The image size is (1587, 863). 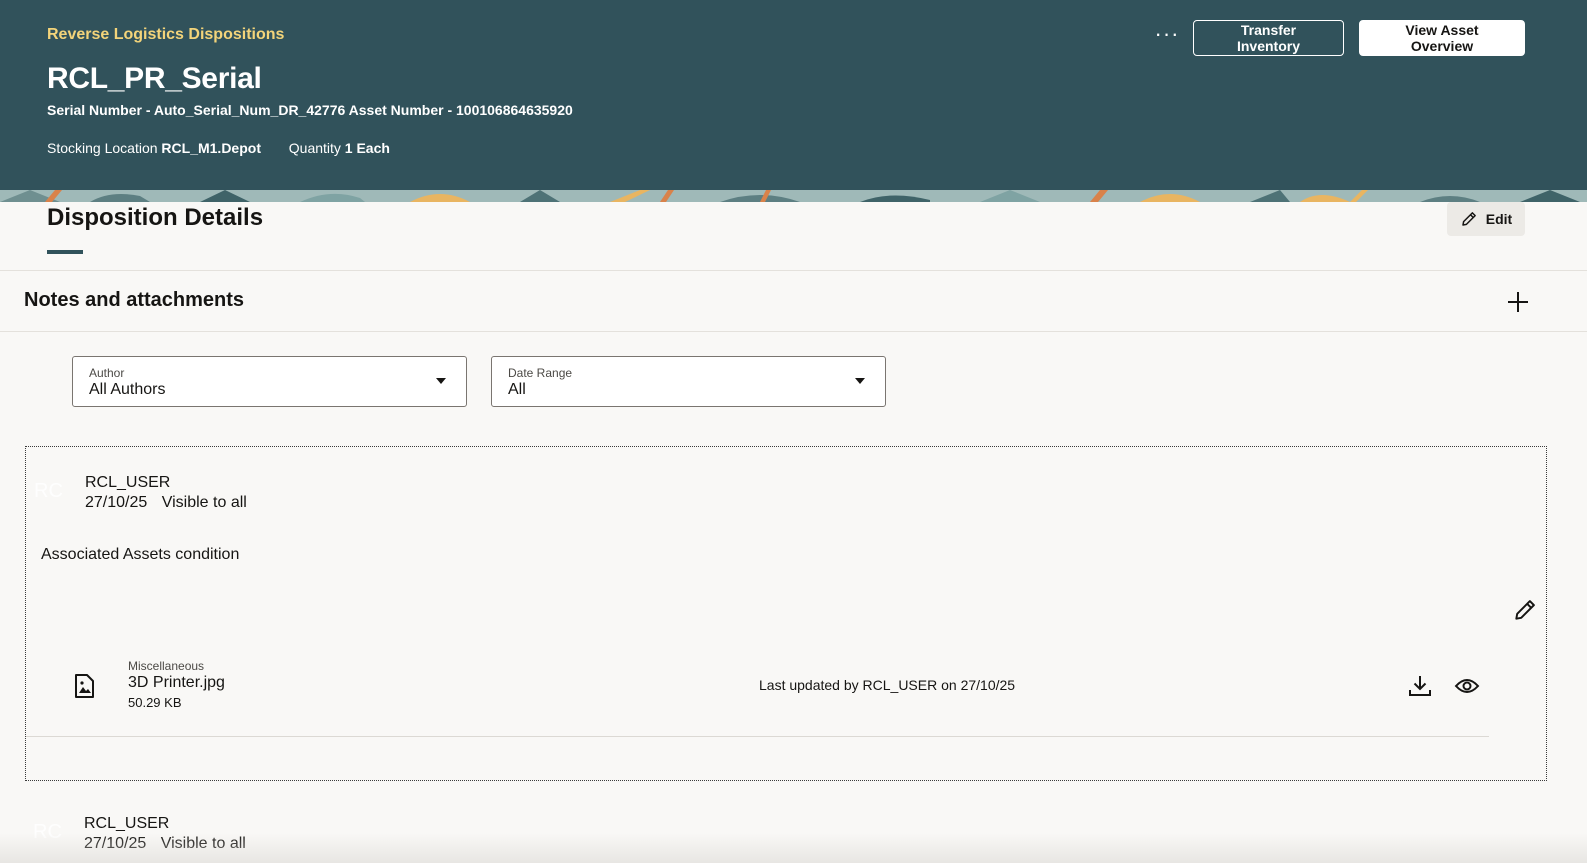 What do you see at coordinates (314, 148) in the screenshot?
I see `quantity-label: Quantity` at bounding box center [314, 148].